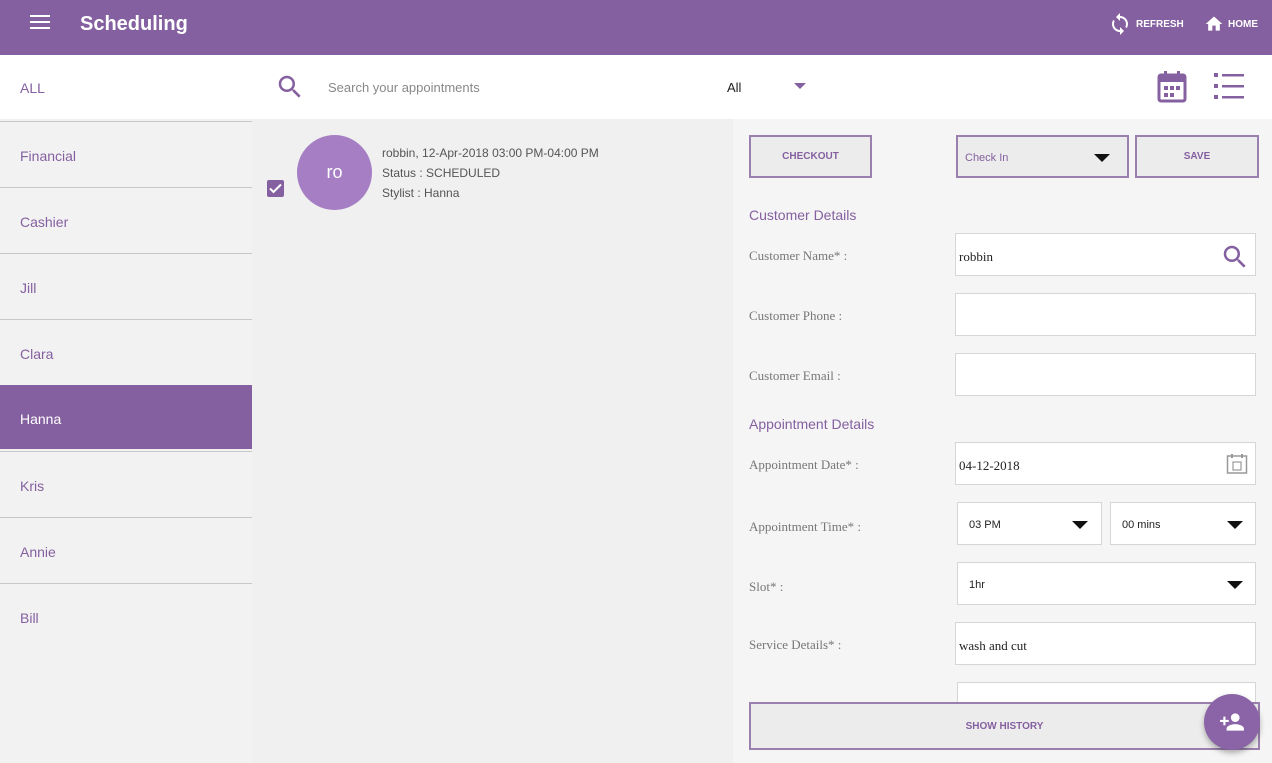 The image size is (1272, 763). What do you see at coordinates (1105, 374) in the screenshot?
I see `customer-email-field` at bounding box center [1105, 374].